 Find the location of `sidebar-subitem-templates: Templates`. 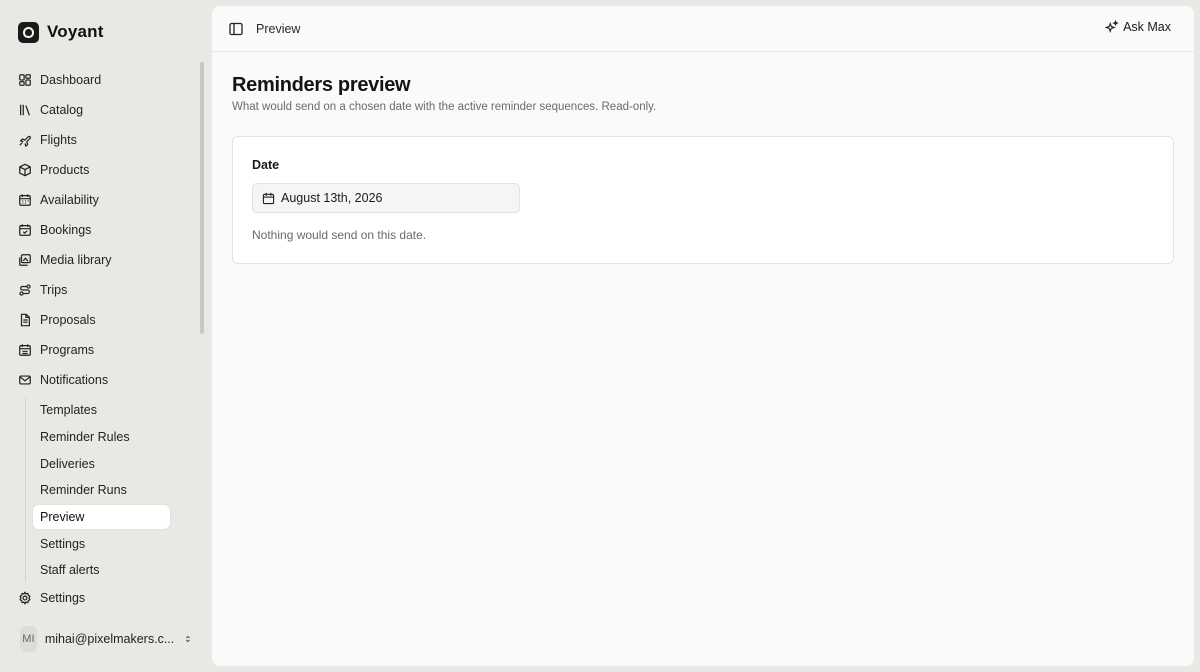

sidebar-subitem-templates: Templates is located at coordinates (101, 410).